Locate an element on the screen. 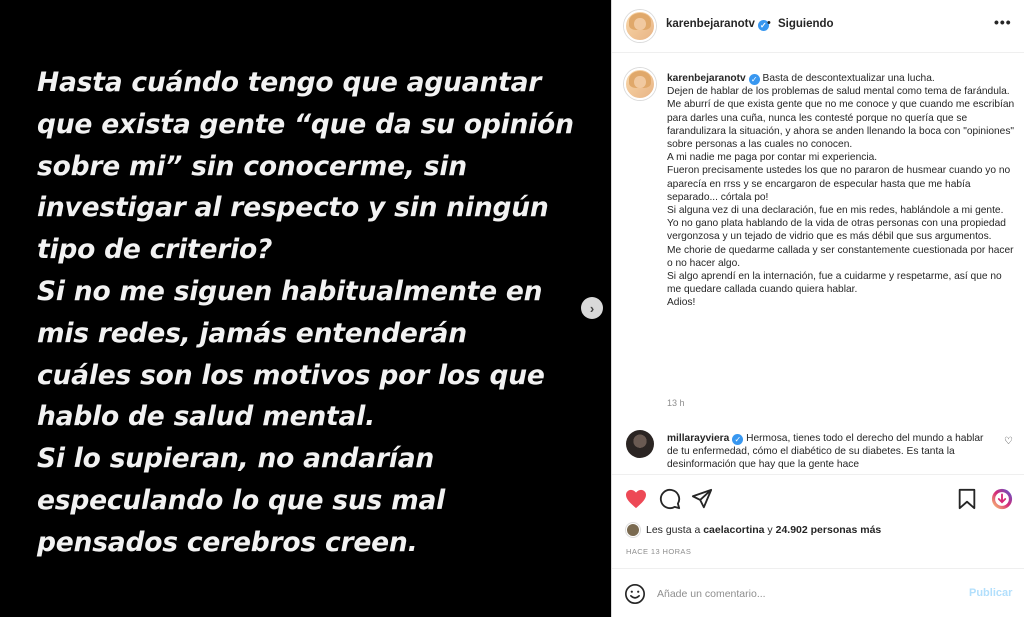 The height and width of the screenshot is (617, 1024). media-text-line: hablo de salud mental. is located at coordinates (206, 417).